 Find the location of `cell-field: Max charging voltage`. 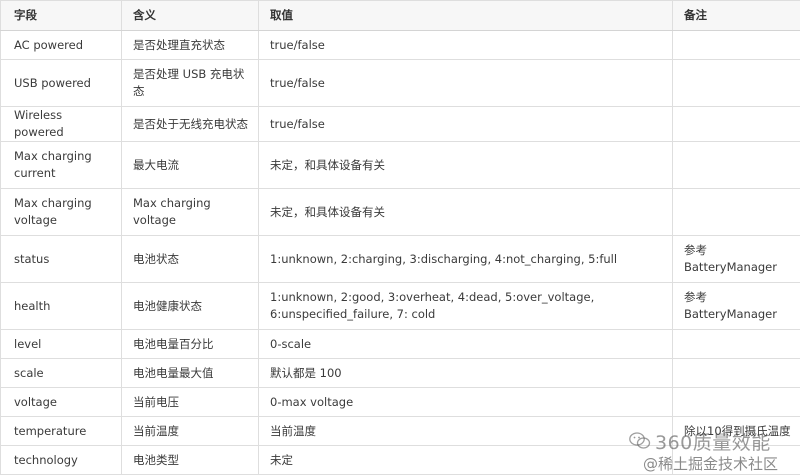

cell-field: Max charging voltage is located at coordinates (61, 212).